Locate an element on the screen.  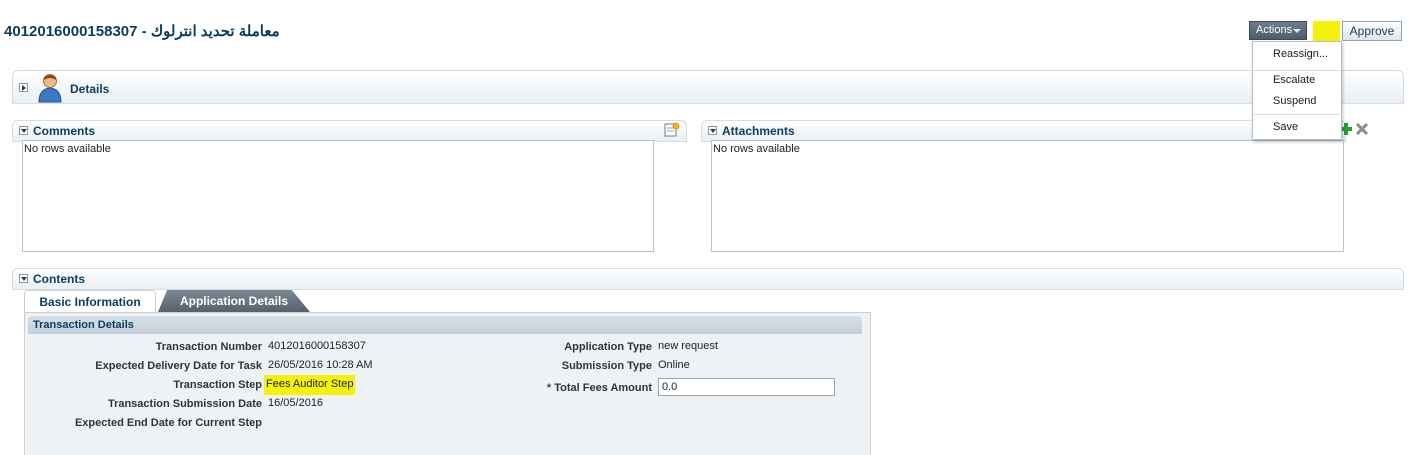
add-comment-icon is located at coordinates (672, 130).